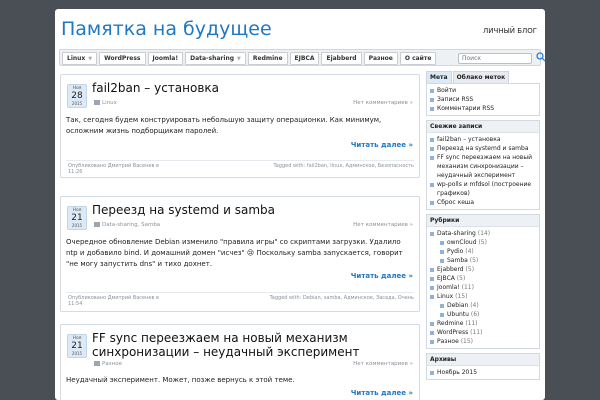 The width and height of the screenshot is (600, 400). Describe the element at coordinates (483, 332) in the screenshot. I see `category-link: WordPress (11)` at that location.